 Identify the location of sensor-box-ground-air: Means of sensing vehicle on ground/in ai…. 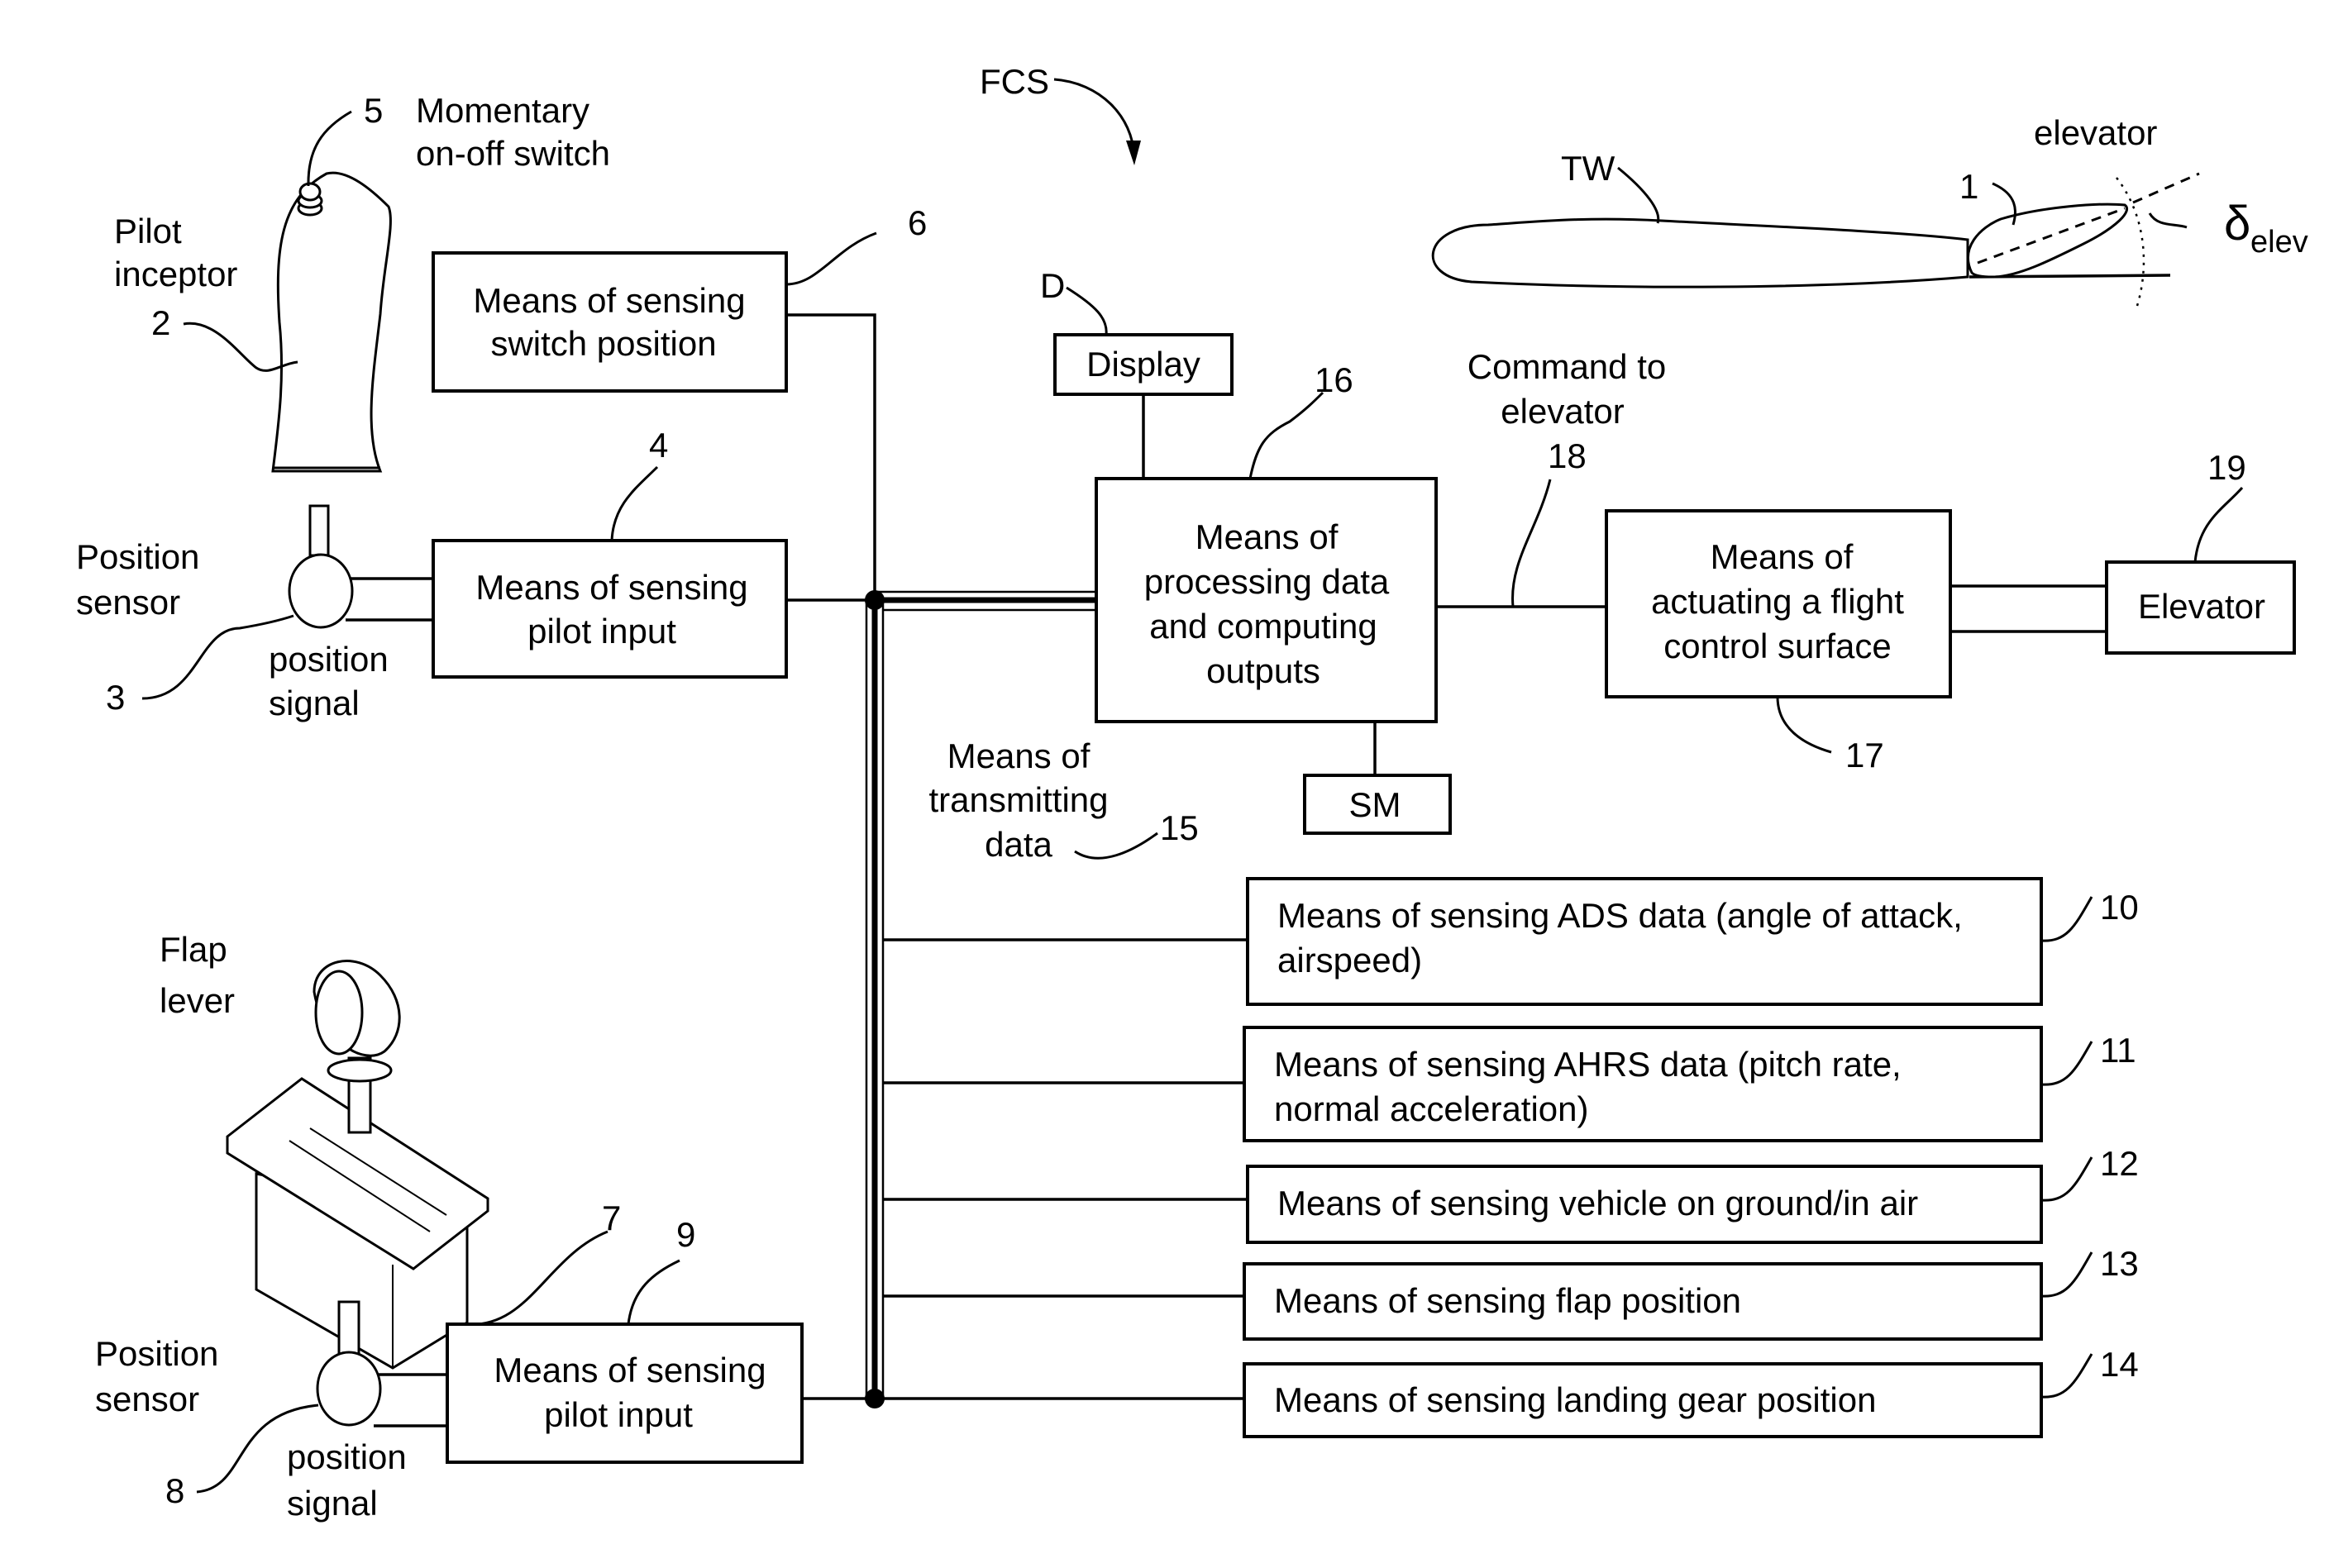
(1692, 1194).